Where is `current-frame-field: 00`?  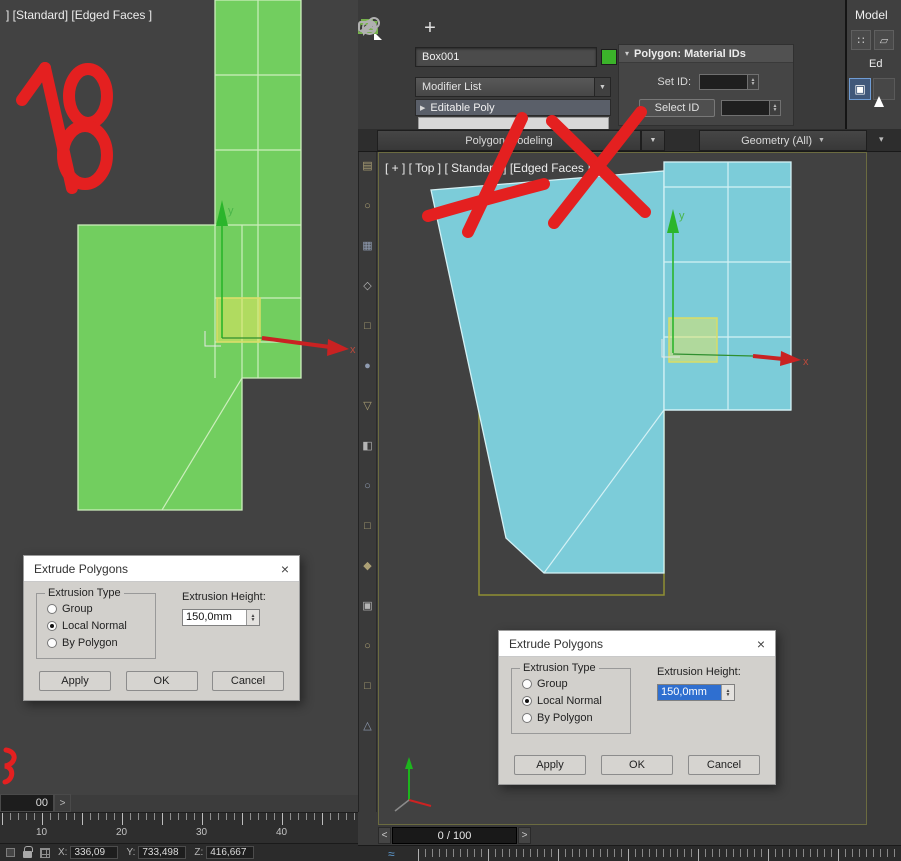 current-frame-field: 00 is located at coordinates (27, 803).